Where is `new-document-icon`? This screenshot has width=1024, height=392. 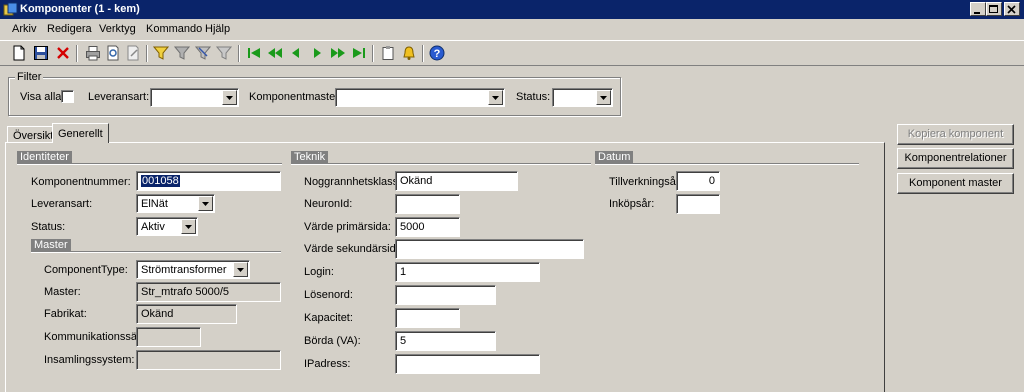
new-document-icon is located at coordinates (19, 53).